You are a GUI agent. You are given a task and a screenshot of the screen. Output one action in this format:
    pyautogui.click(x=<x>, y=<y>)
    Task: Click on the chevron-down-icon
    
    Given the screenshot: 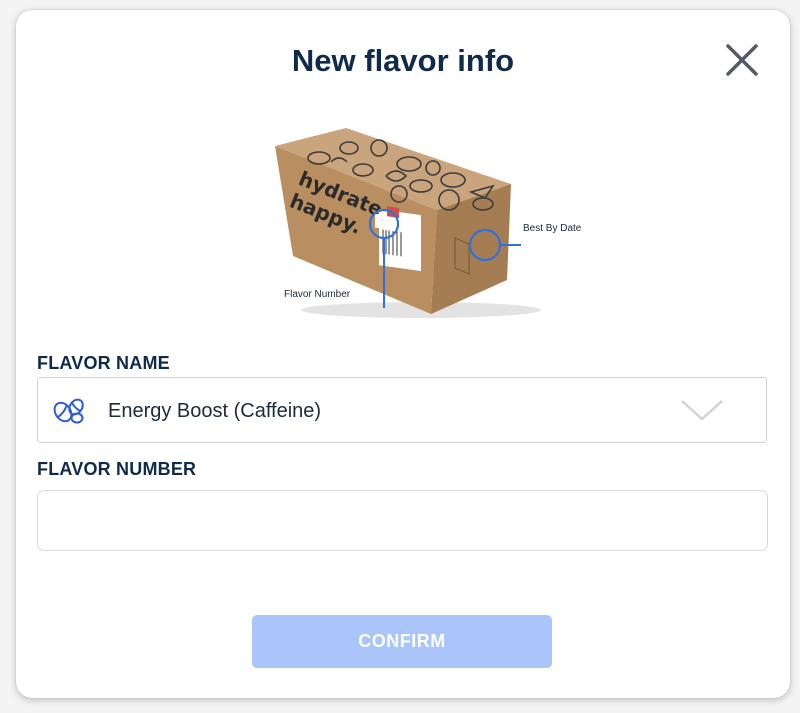 What is the action you would take?
    pyautogui.click(x=702, y=410)
    